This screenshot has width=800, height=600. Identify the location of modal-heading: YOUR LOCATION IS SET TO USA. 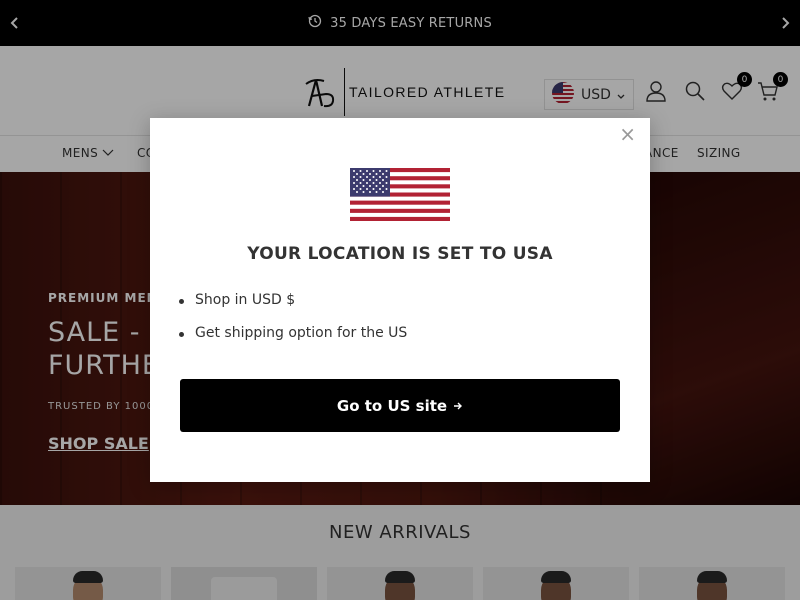
(400, 254).